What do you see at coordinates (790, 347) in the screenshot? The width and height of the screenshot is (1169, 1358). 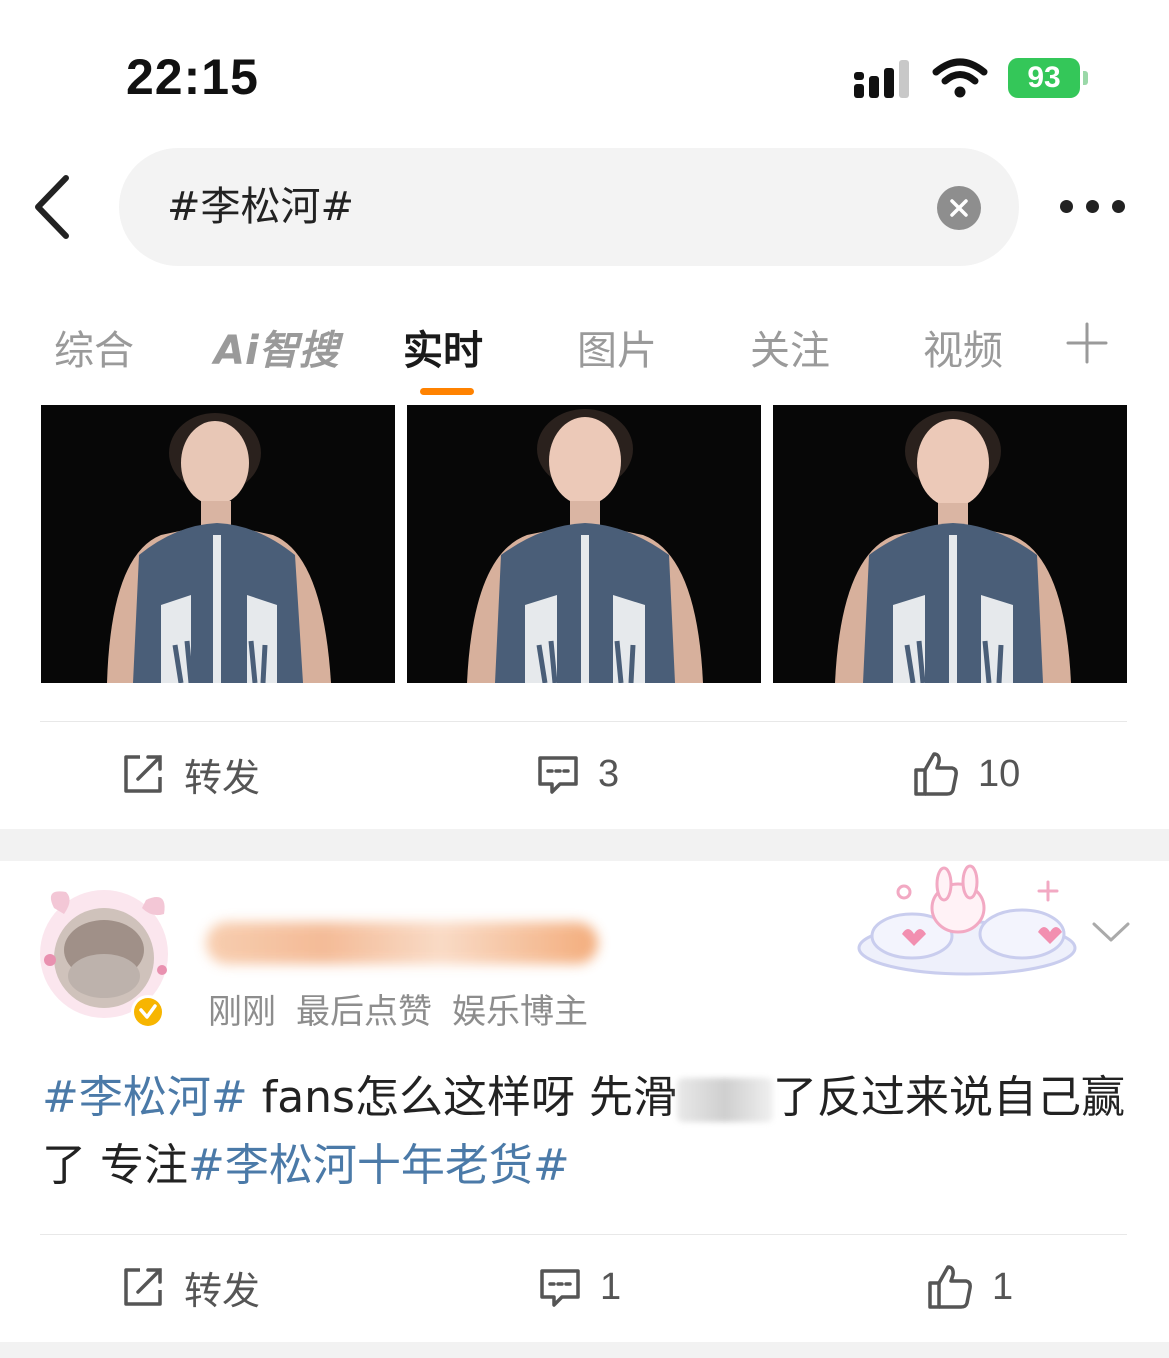 I see `tab-following: 关注` at bounding box center [790, 347].